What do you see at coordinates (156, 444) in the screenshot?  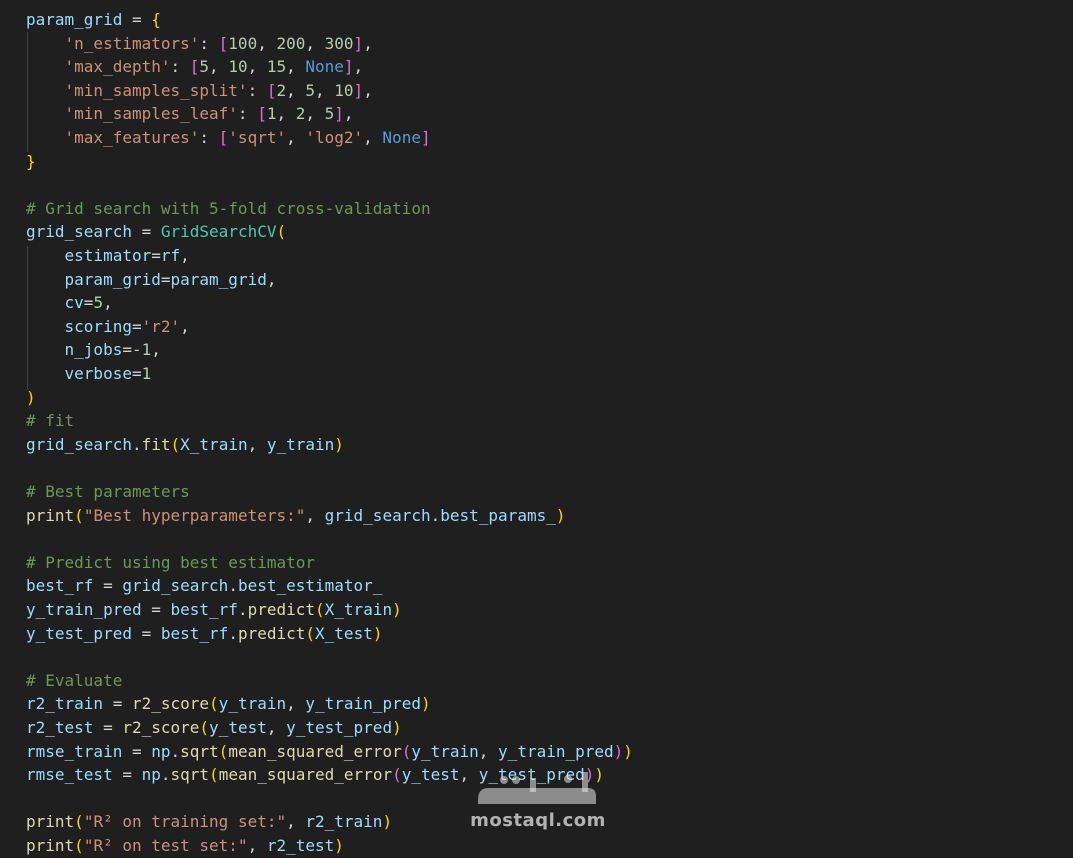 I see `code-token: fit` at bounding box center [156, 444].